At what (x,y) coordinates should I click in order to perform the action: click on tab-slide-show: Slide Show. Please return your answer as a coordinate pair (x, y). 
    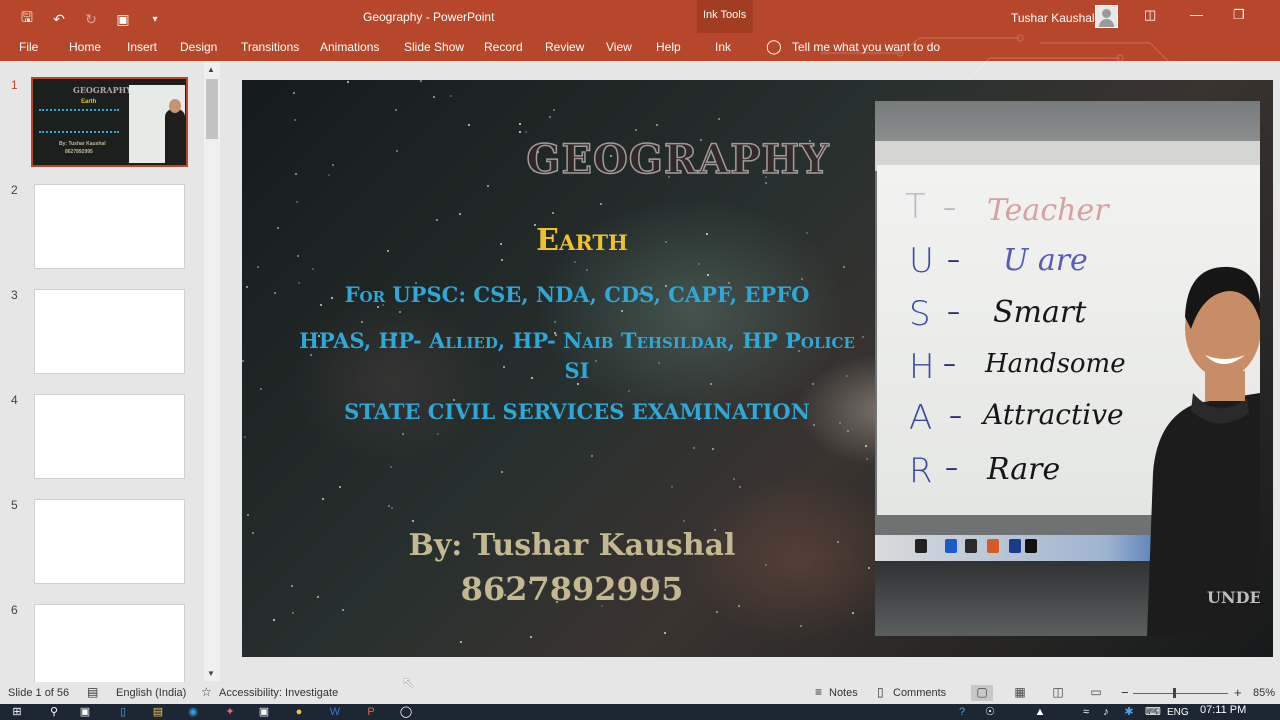
    Looking at the image, I should click on (434, 47).